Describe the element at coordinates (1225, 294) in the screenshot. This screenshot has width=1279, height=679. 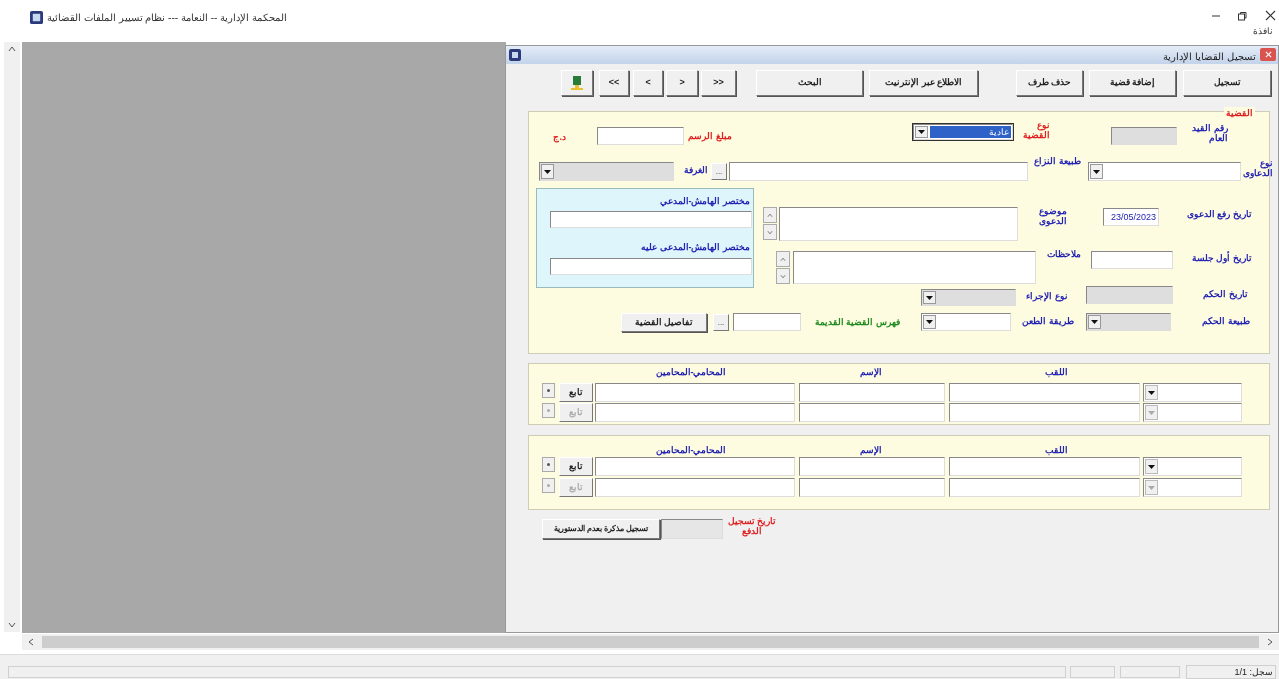
I see `field-label: تاريخ الحكم` at that location.